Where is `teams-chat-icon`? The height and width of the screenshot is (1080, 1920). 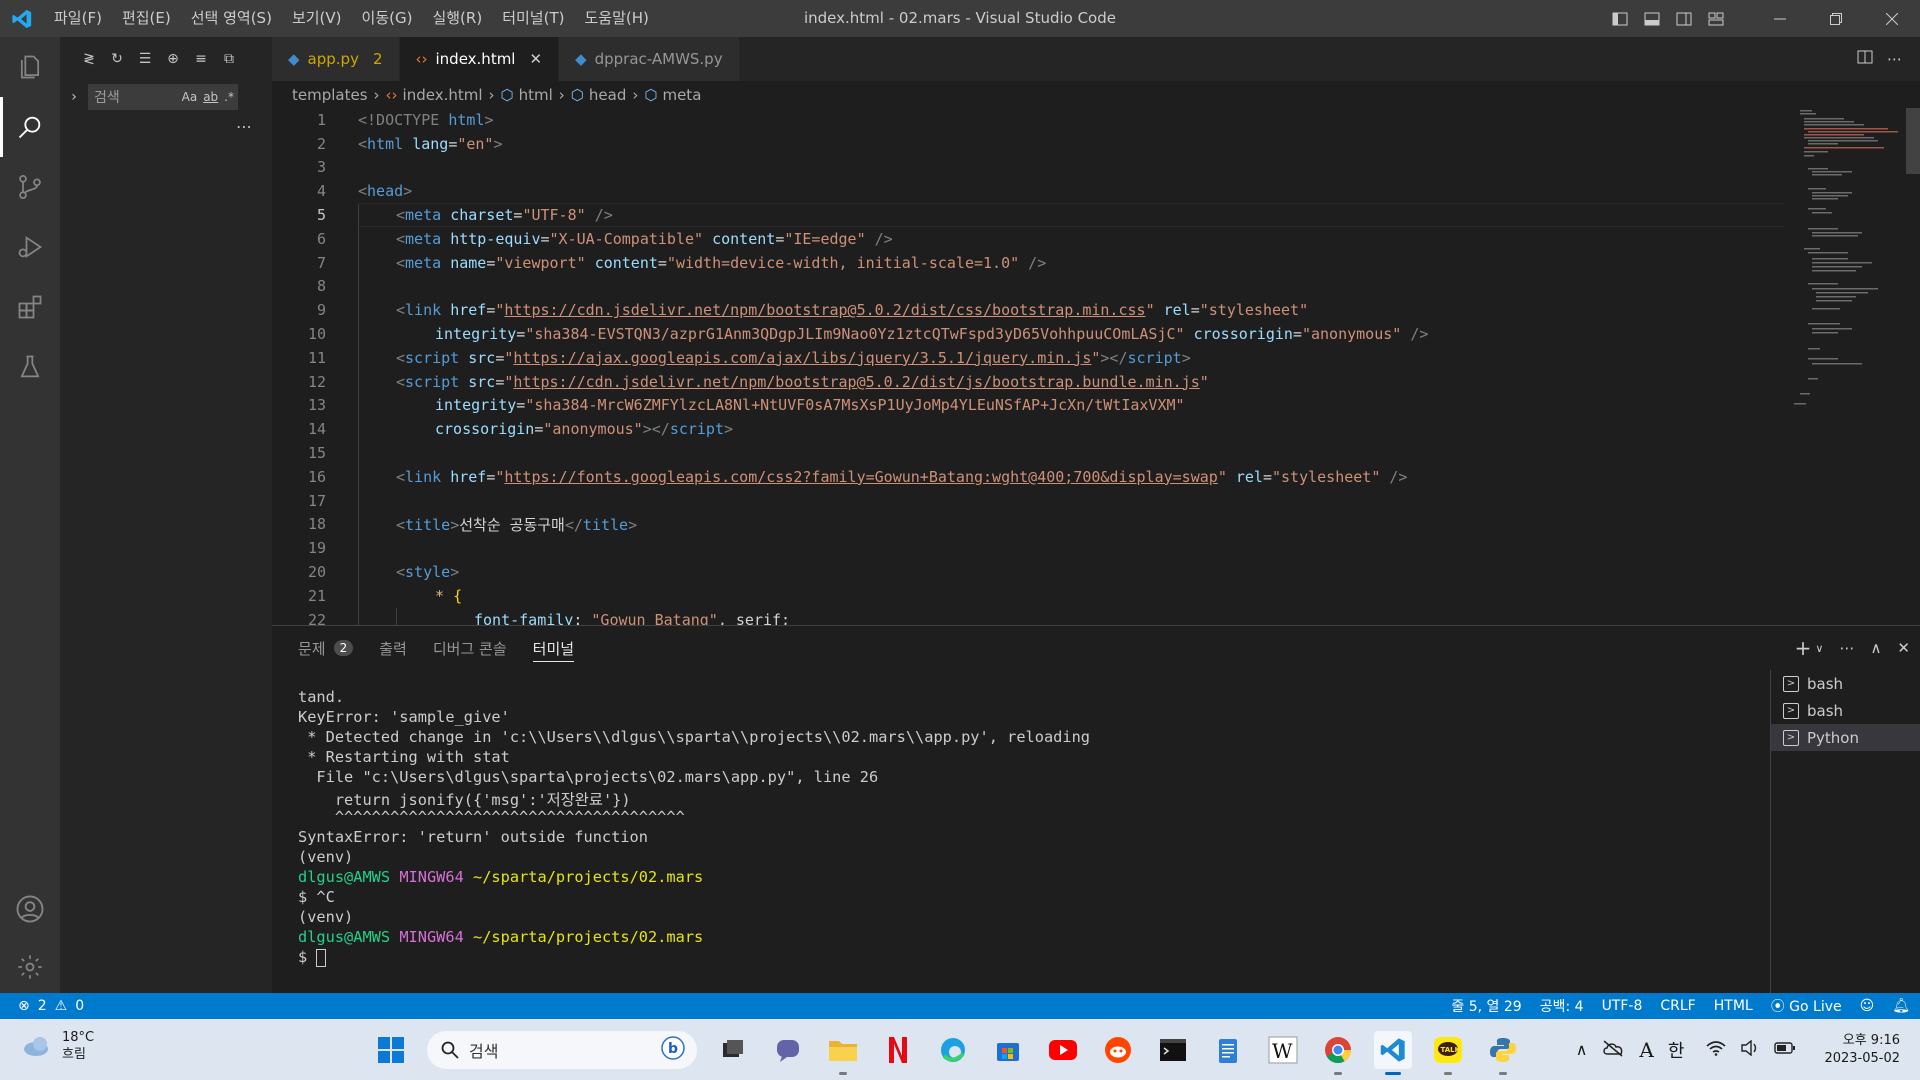
teams-chat-icon is located at coordinates (788, 1050).